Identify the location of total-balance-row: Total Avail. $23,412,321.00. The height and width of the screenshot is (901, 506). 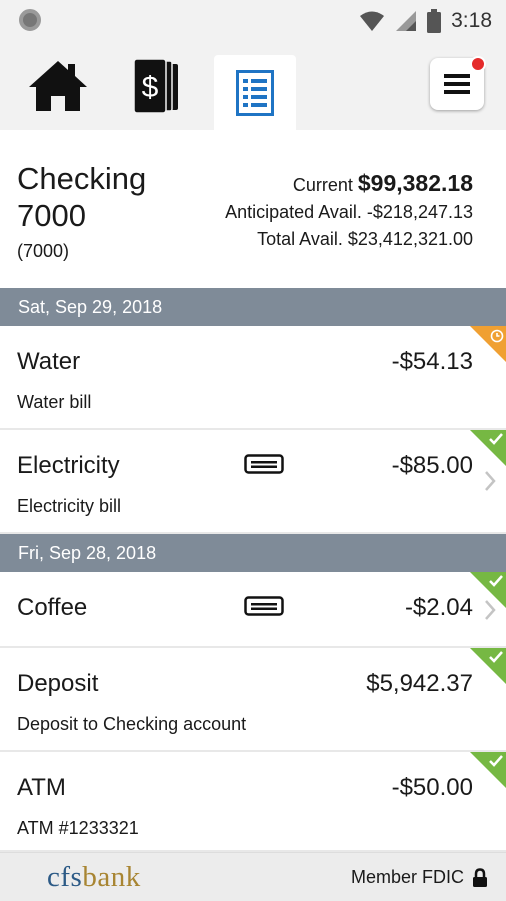
(349, 239).